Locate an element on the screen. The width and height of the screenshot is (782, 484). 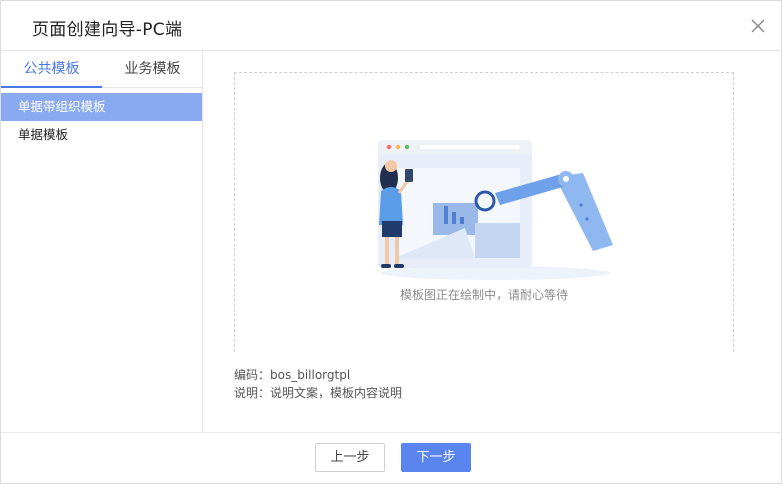
preview-caption: 模板图正在绘制中，请耐心等待 is located at coordinates (483, 295).